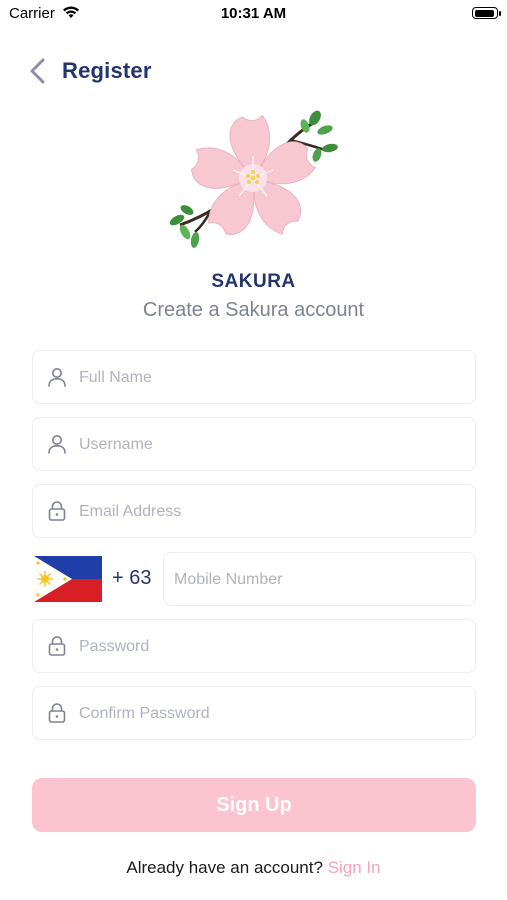  I want to click on philippines-flag-icon, so click(68, 579).